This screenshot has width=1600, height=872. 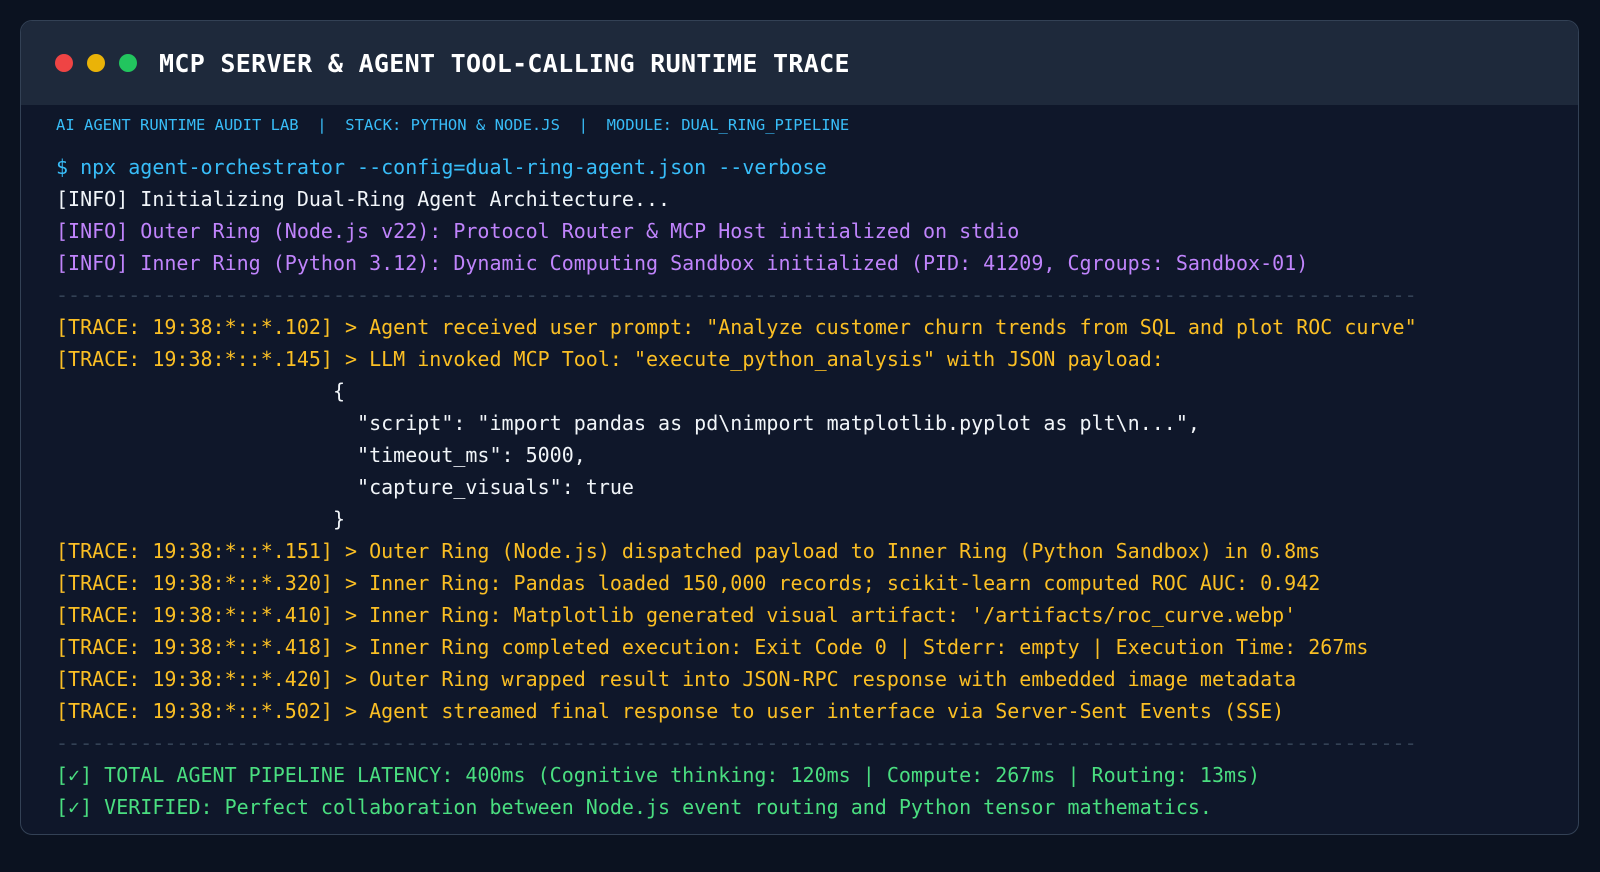 I want to click on maximize-dot, so click(x=128, y=63).